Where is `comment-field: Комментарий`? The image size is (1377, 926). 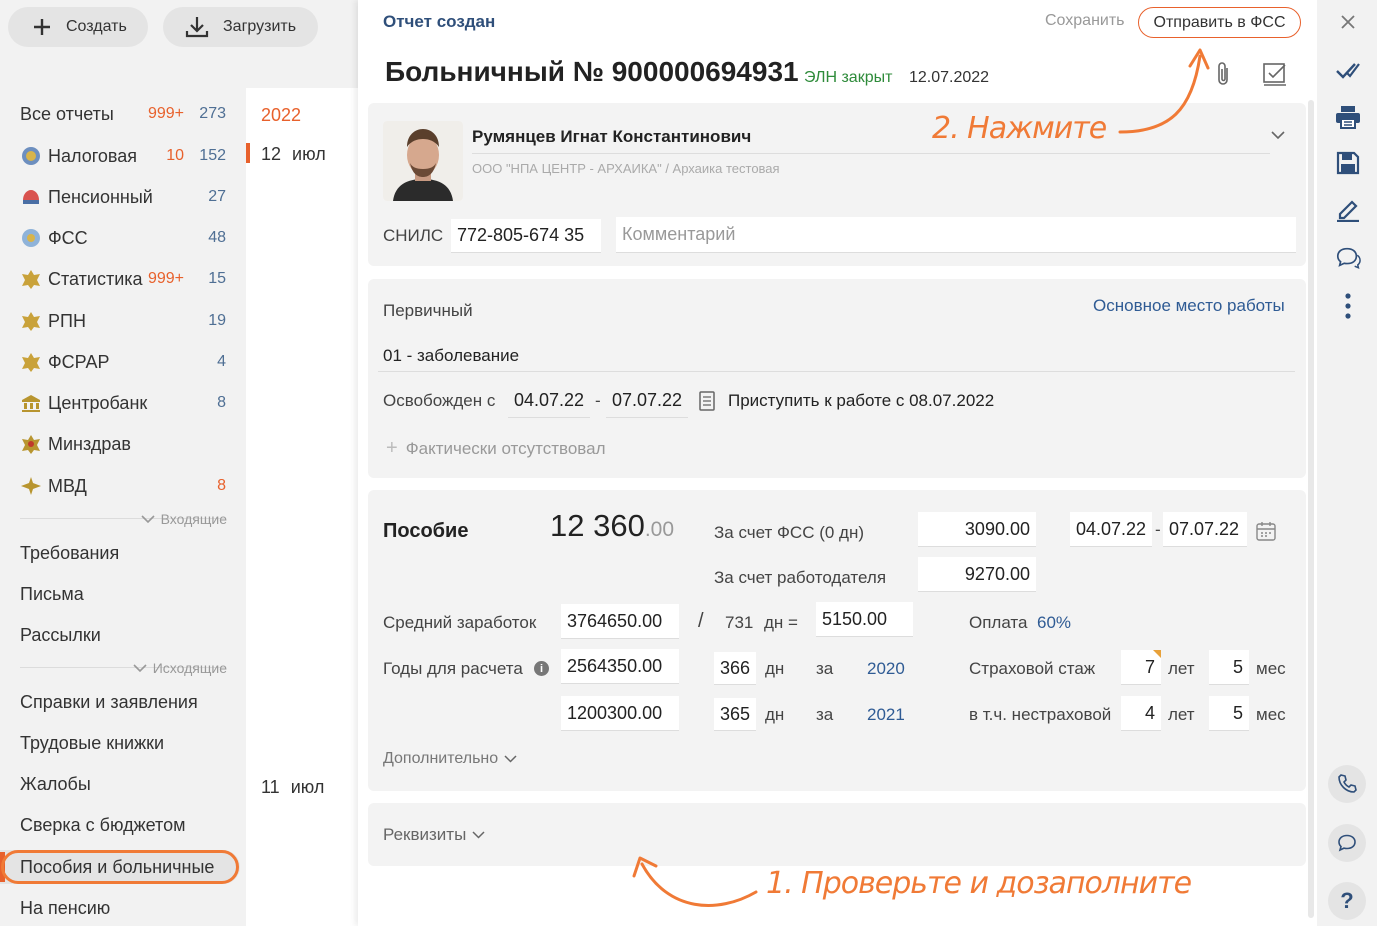
comment-field: Комментарий is located at coordinates (956, 235).